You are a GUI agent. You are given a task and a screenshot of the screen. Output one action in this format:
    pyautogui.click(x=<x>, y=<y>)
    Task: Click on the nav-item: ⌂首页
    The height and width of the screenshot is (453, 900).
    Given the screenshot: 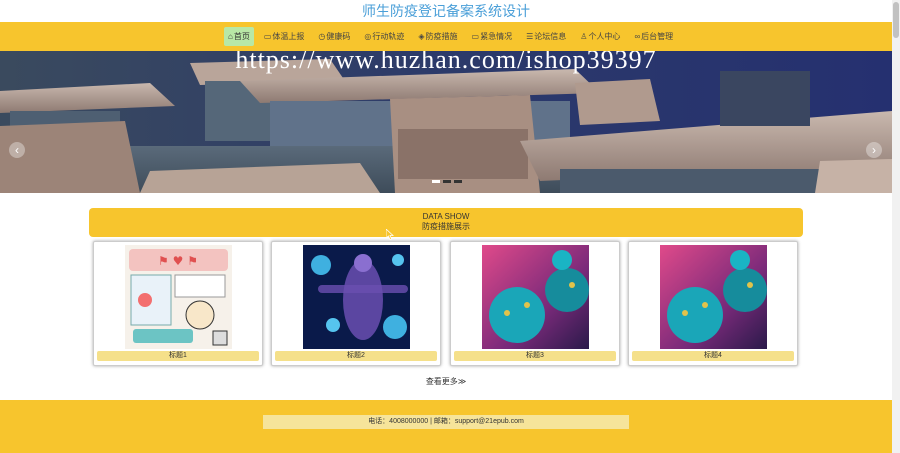 What is the action you would take?
    pyautogui.click(x=239, y=36)
    